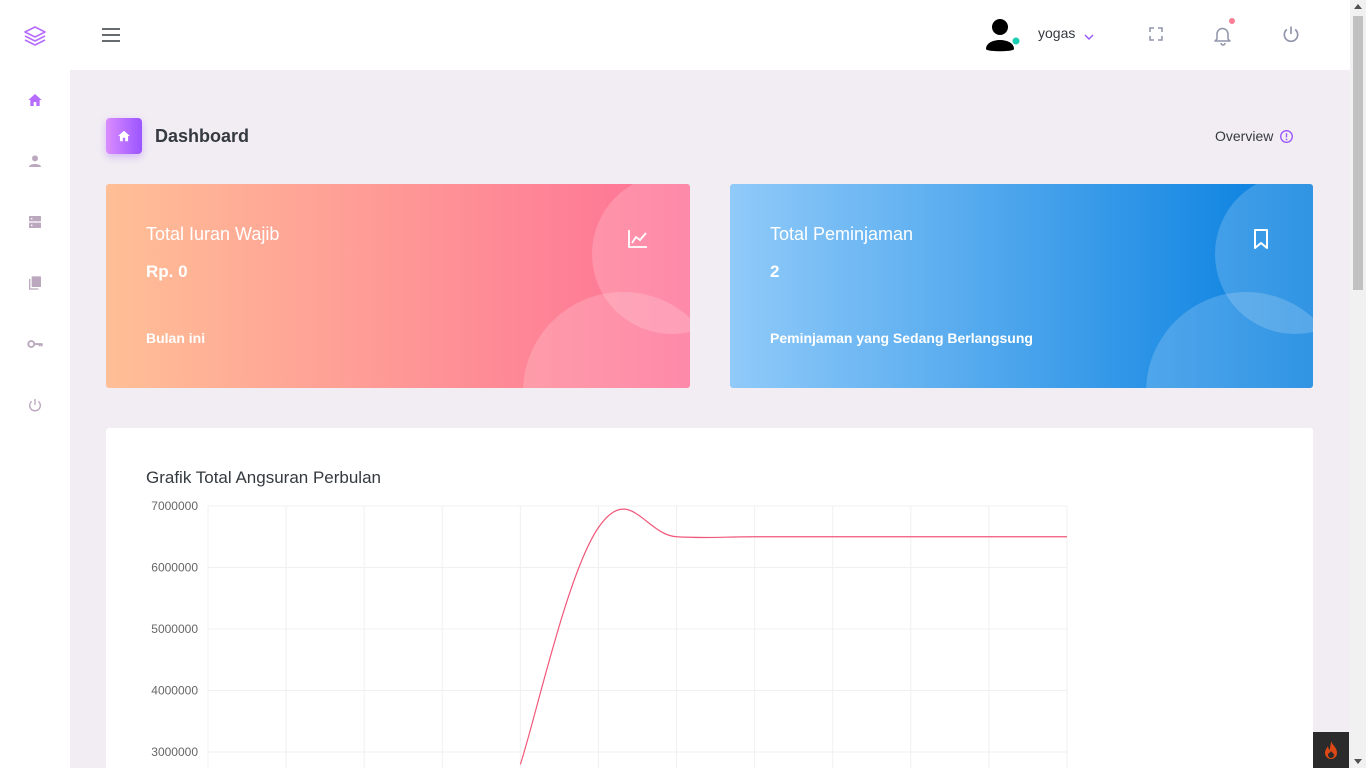 This screenshot has width=1366, height=768. I want to click on card-subtitle: Peminjaman yang Sedang Berlangsung, so click(901, 338).